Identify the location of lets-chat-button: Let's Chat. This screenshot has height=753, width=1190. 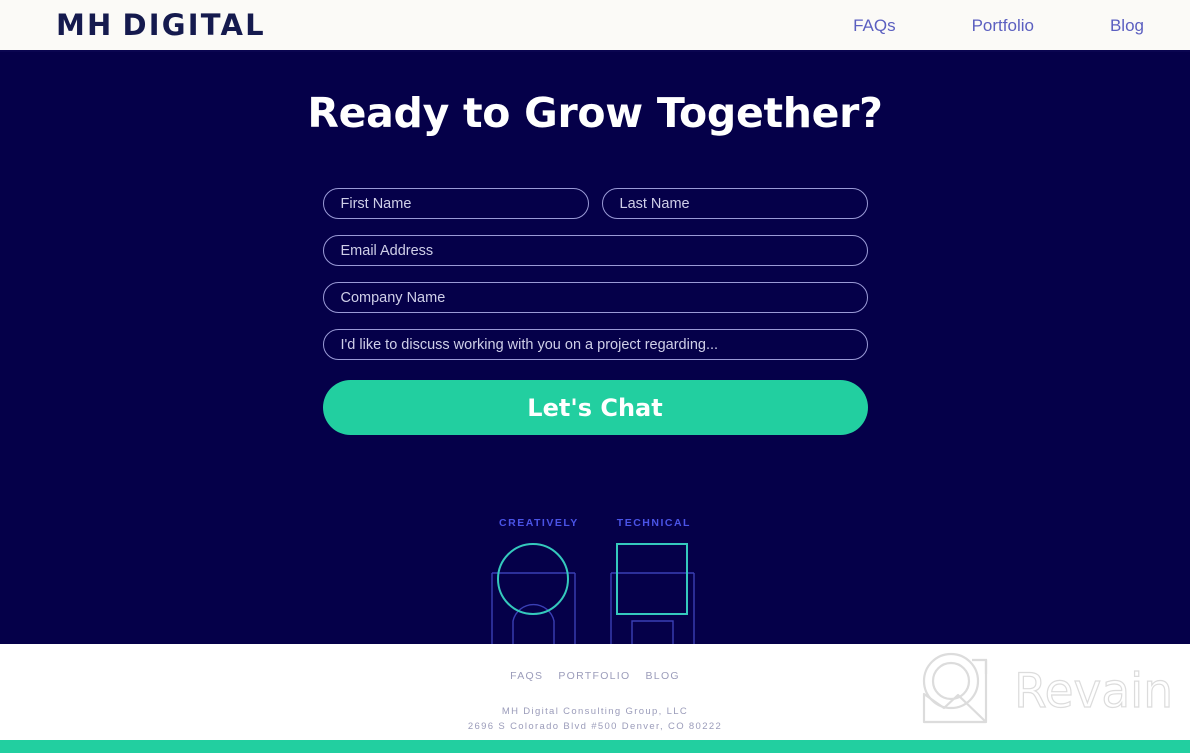
(595, 407).